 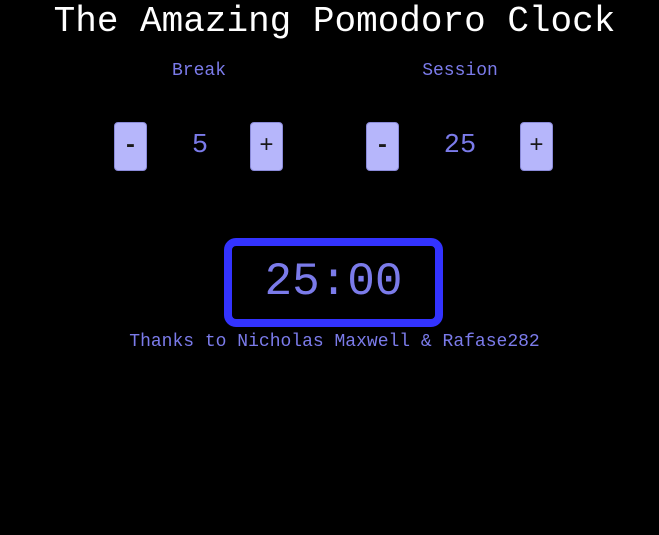 What do you see at coordinates (130, 146) in the screenshot?
I see `break-decrement-button: -` at bounding box center [130, 146].